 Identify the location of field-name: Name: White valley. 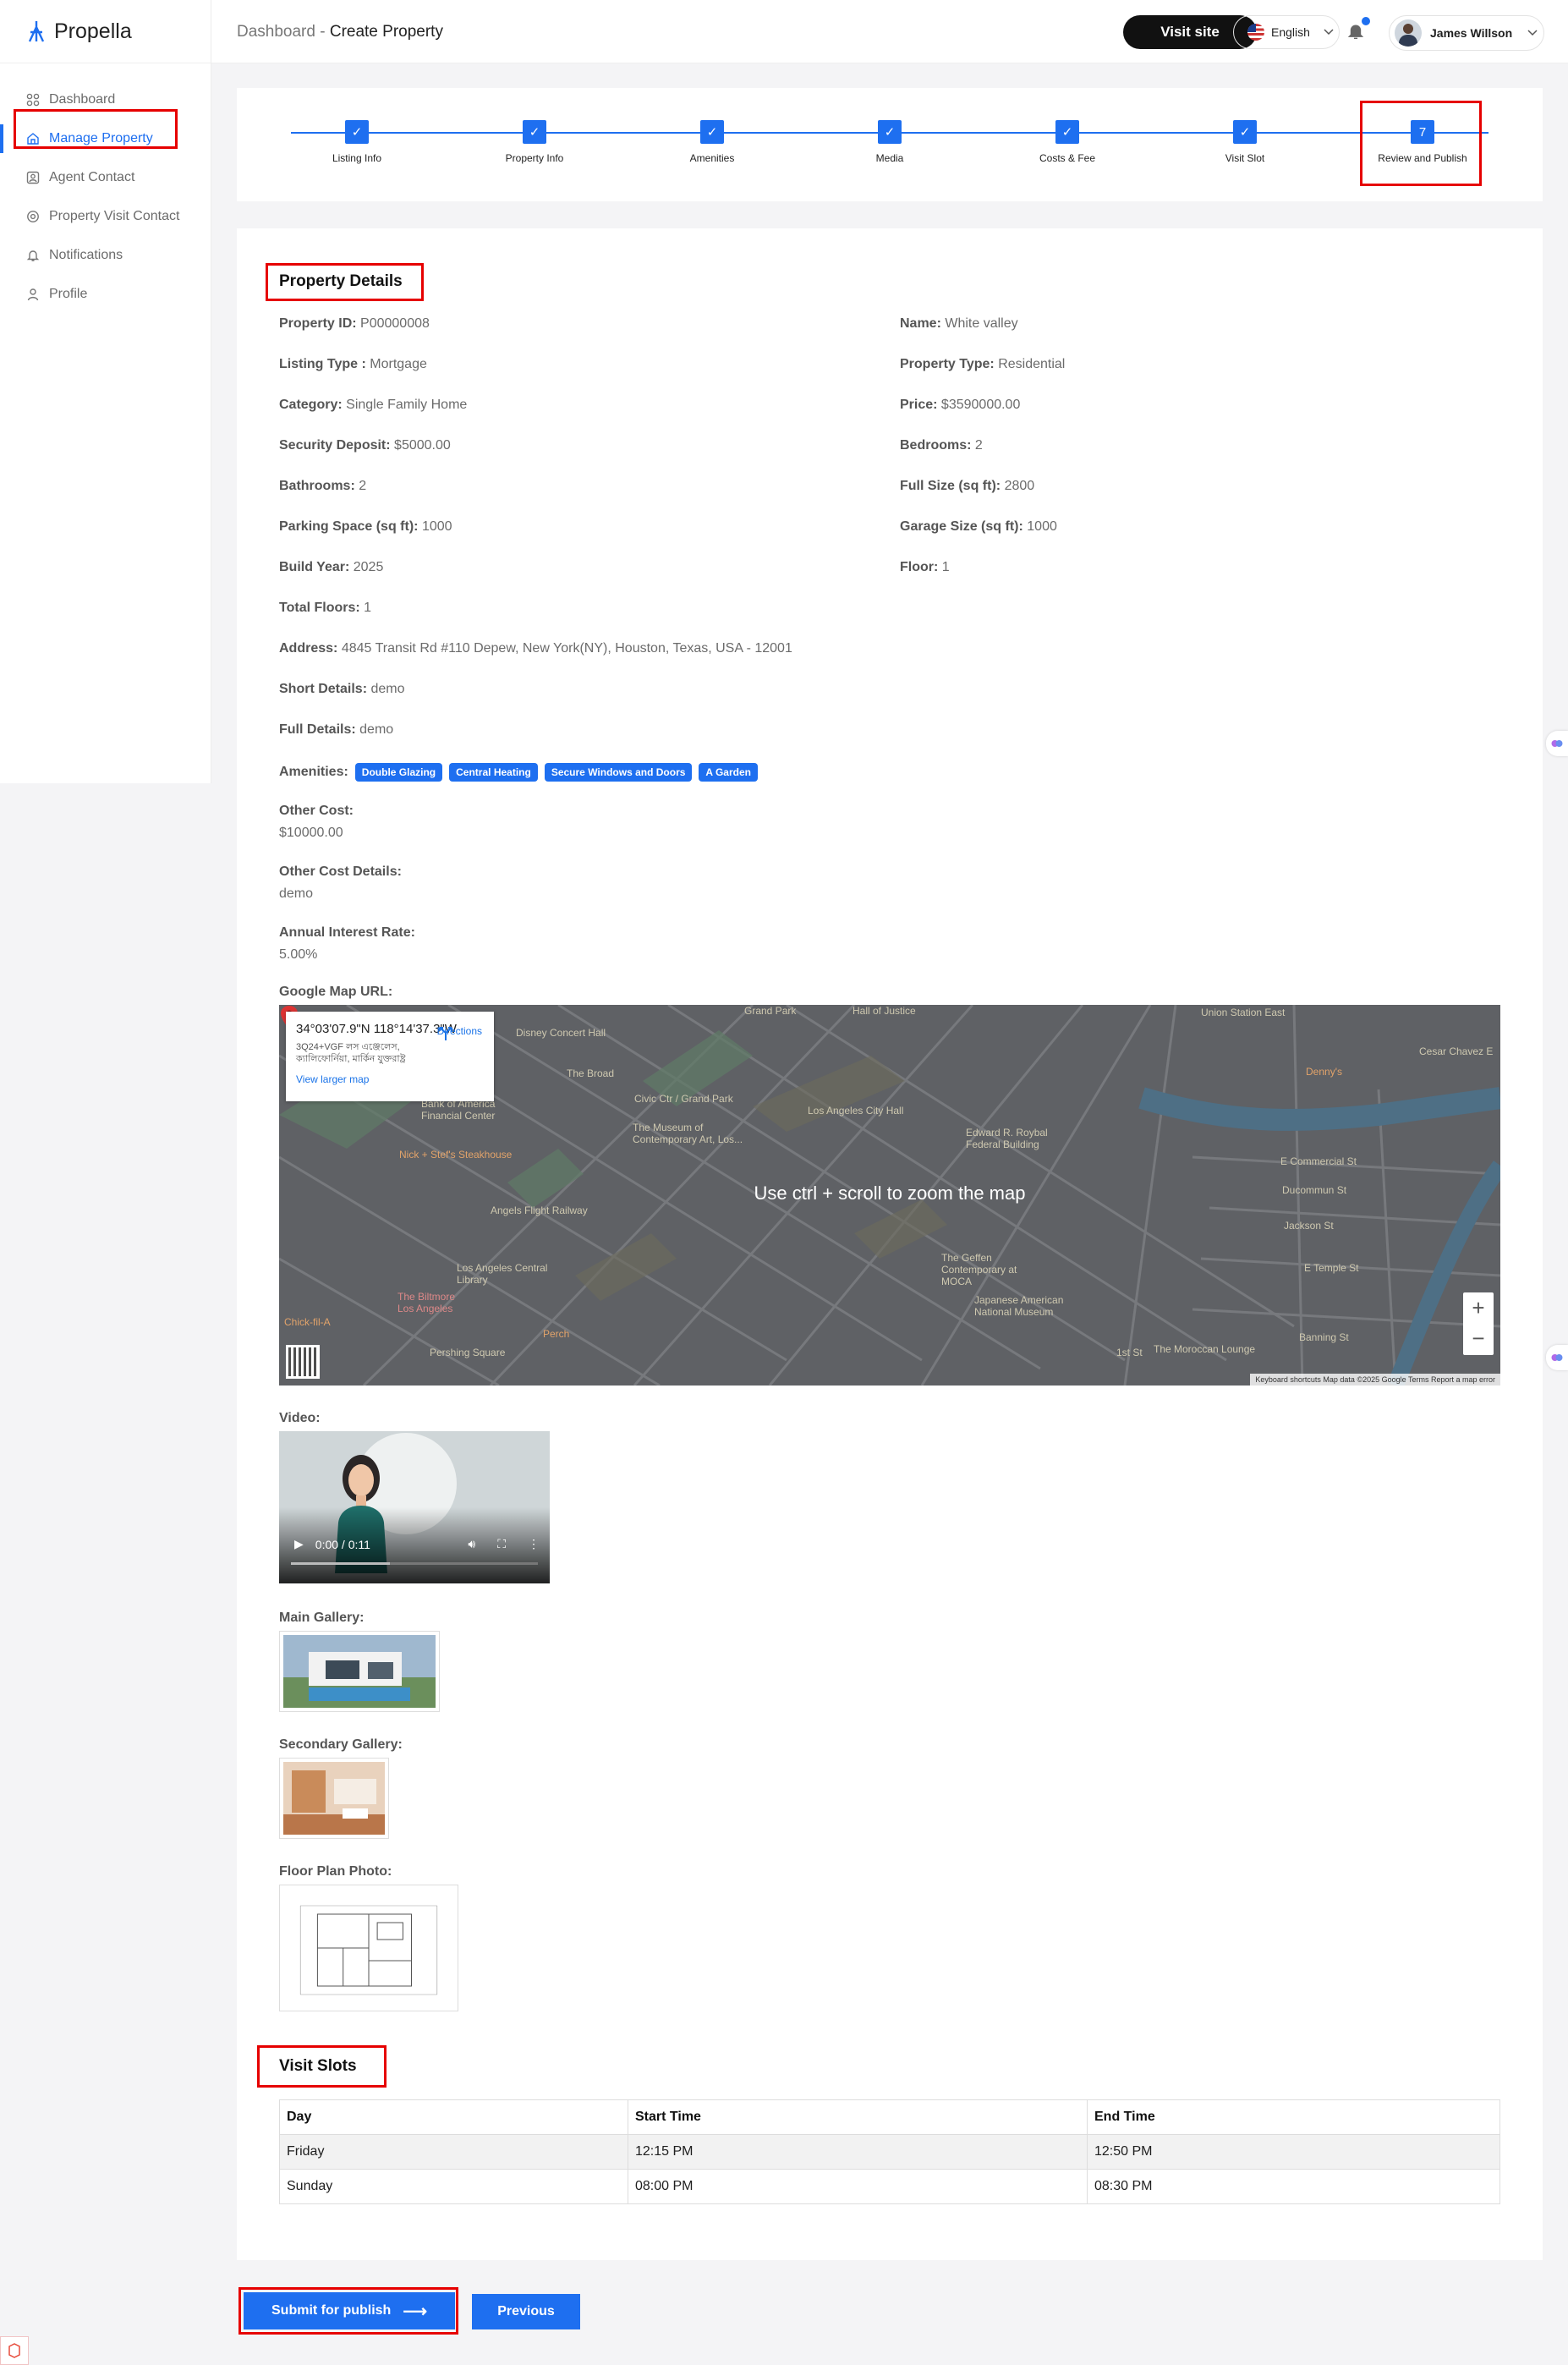
(959, 324).